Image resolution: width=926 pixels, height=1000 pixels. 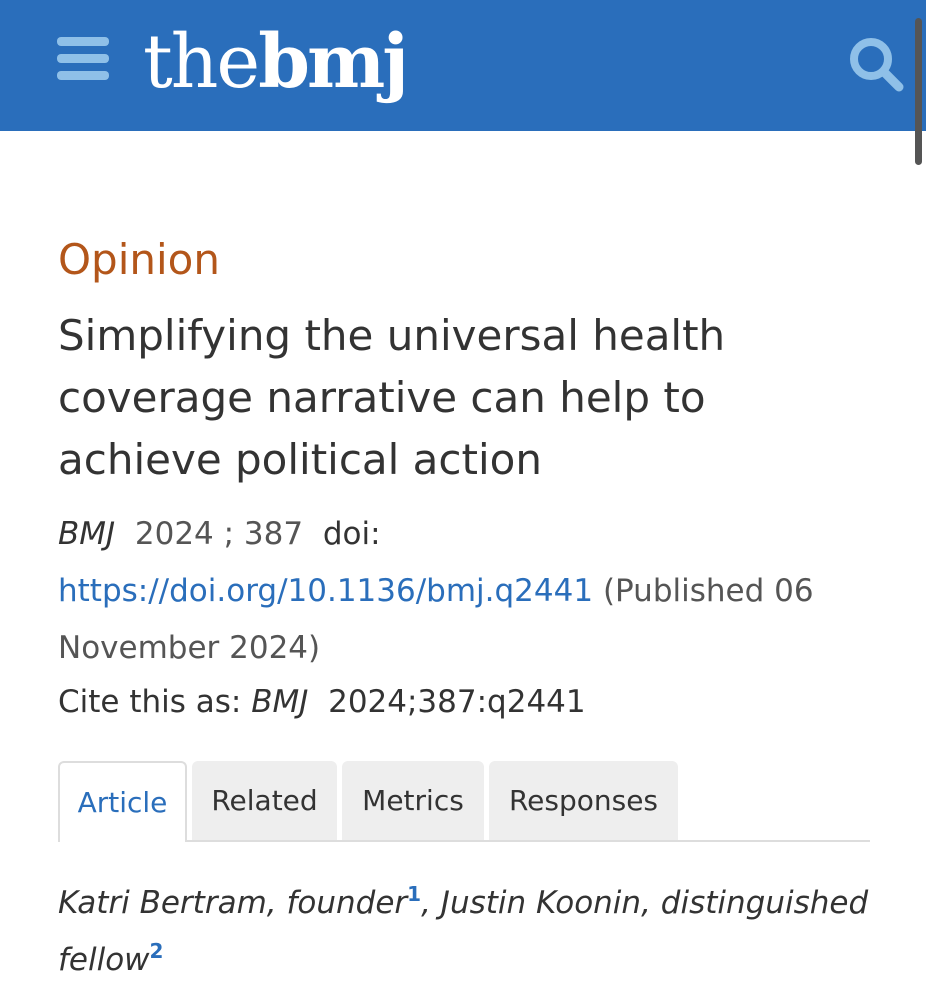 I want to click on article-type-label: Opinion, so click(x=139, y=260).